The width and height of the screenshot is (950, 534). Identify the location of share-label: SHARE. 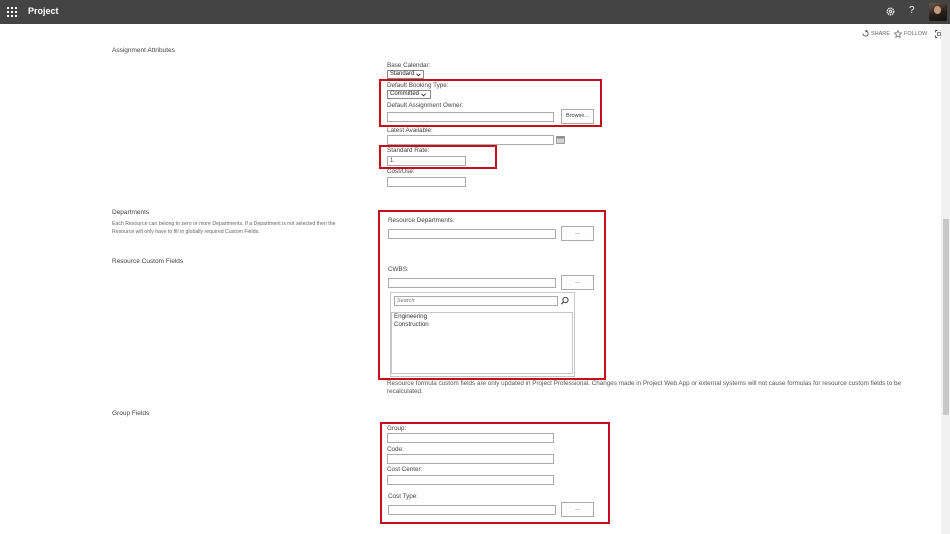
(880, 33).